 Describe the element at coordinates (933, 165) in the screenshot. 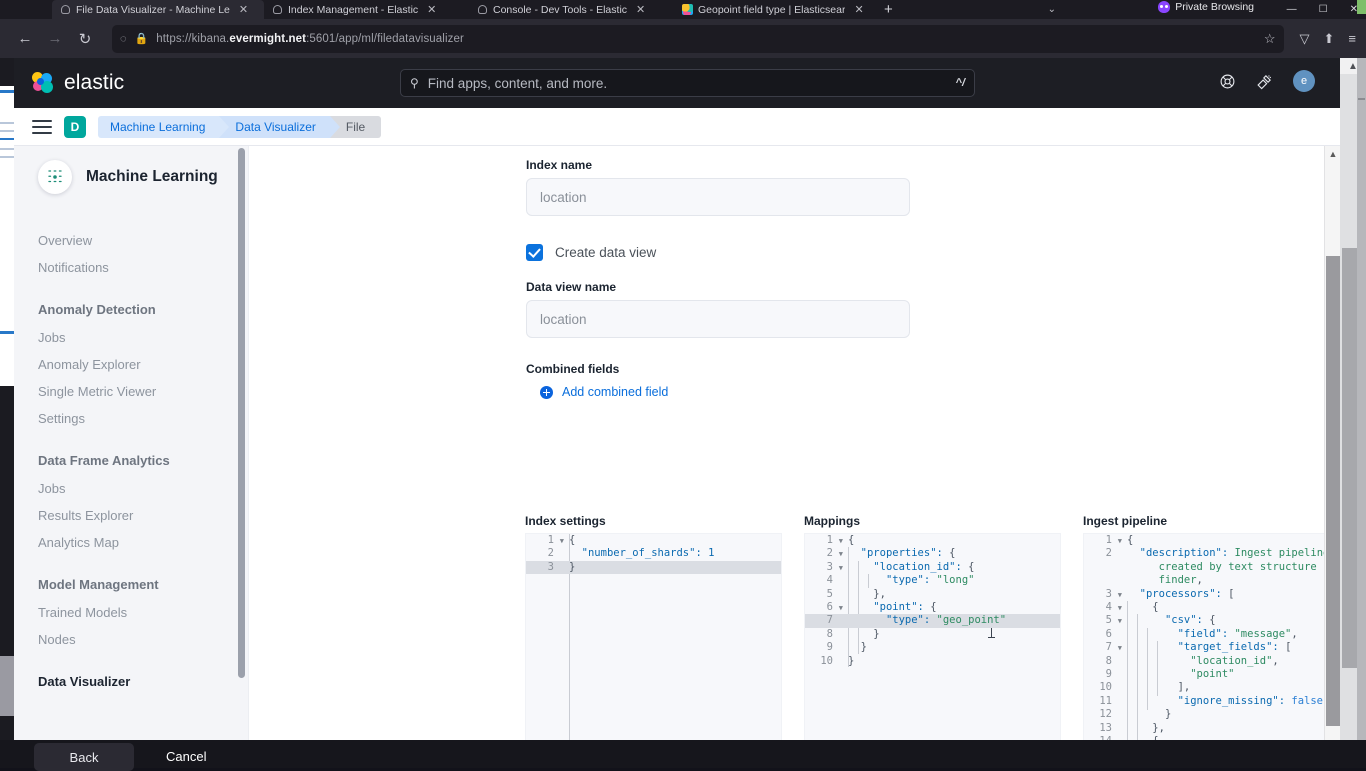

I see `index-name-label: Index name` at that location.